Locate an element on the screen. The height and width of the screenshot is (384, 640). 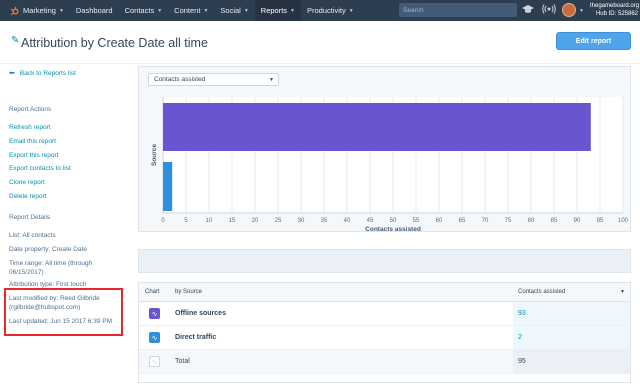
x-tick-label: 45 is located at coordinates (370, 221).